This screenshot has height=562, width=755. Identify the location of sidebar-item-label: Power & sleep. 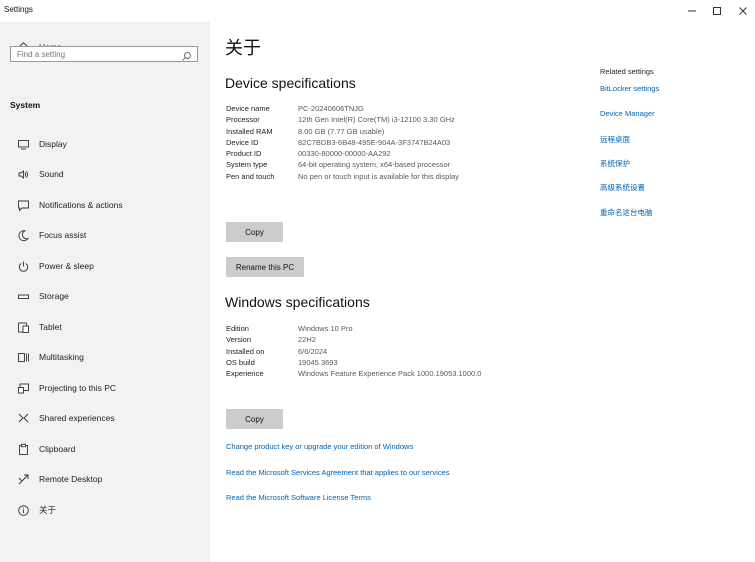
(66, 266).